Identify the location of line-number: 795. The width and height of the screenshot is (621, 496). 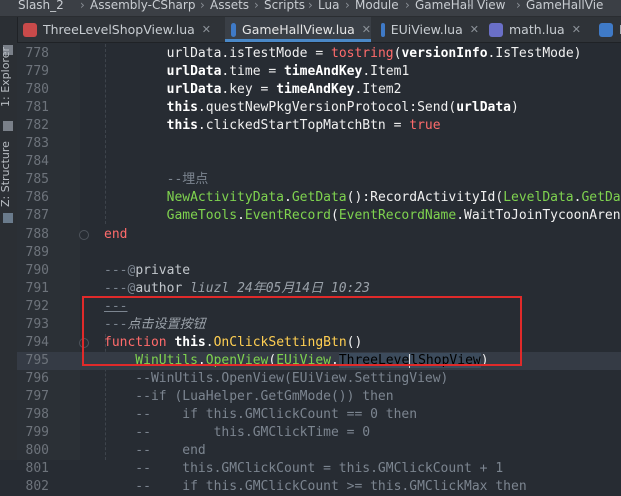
(37, 360).